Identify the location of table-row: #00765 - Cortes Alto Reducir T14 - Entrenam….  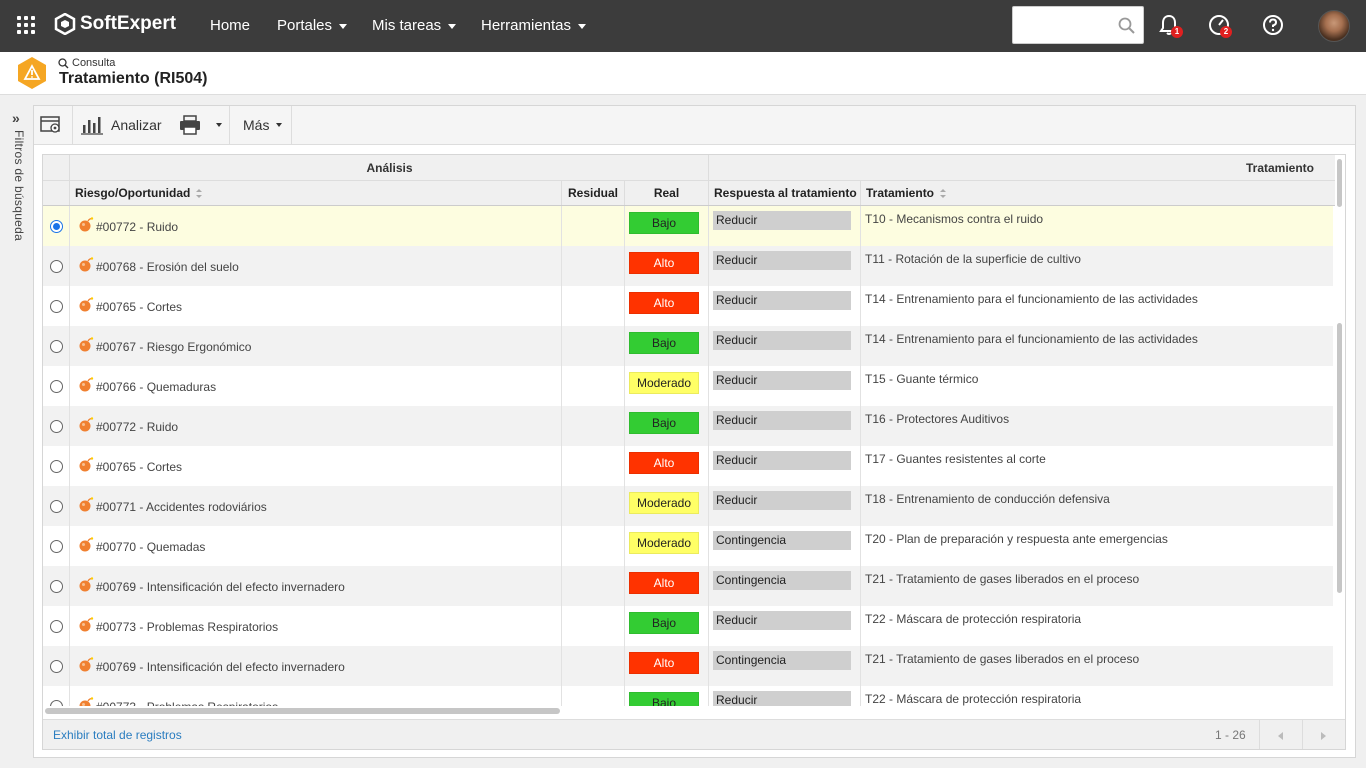
(688, 306).